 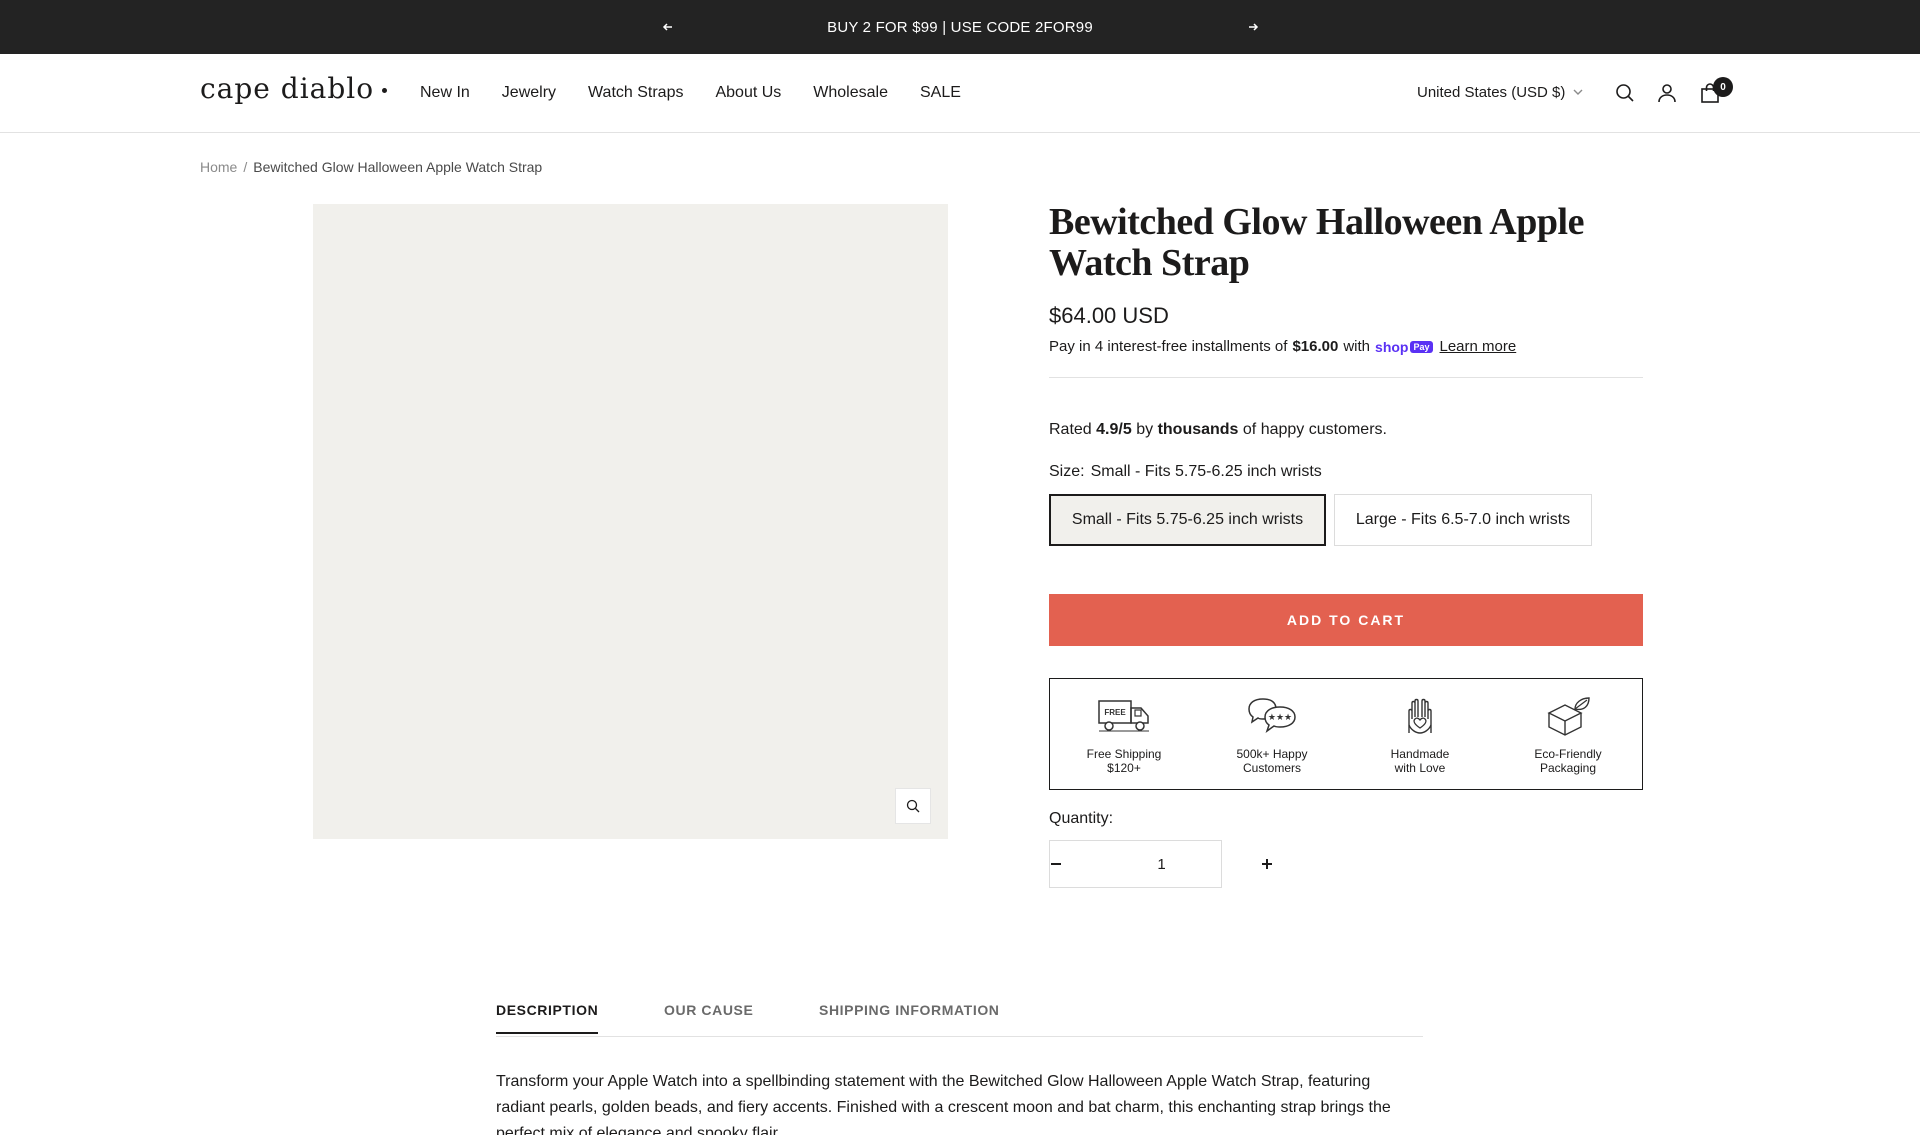 What do you see at coordinates (1420, 768) in the screenshot?
I see `feature-line2: with Love` at bounding box center [1420, 768].